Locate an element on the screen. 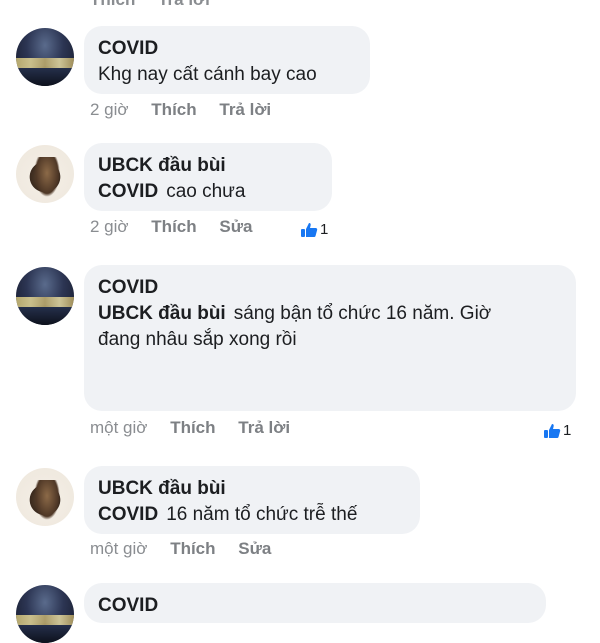 Image resolution: width=600 pixels, height=643 pixels. comment-meta: một giờ Thích Sửa is located at coordinates (189, 549).